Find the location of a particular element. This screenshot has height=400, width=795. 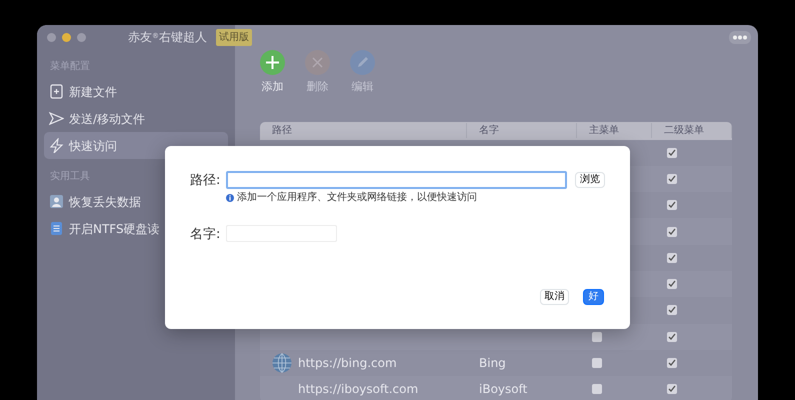

column-header: 名字 is located at coordinates (522, 130).